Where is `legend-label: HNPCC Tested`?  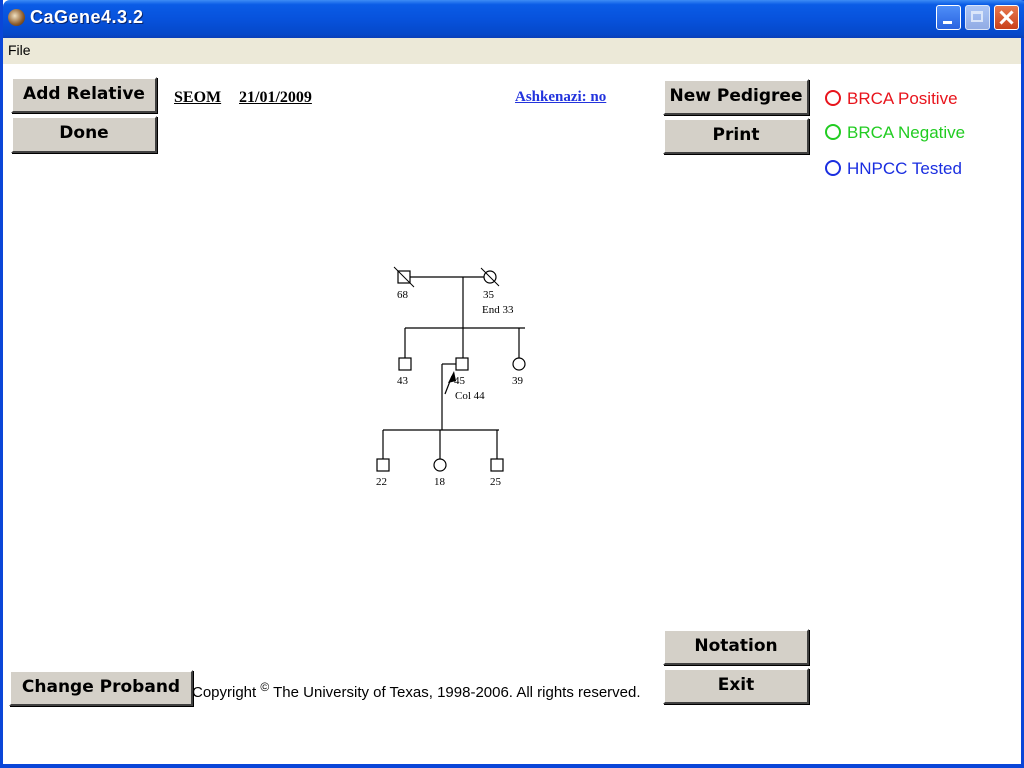
legend-label: HNPCC Tested is located at coordinates (904, 168).